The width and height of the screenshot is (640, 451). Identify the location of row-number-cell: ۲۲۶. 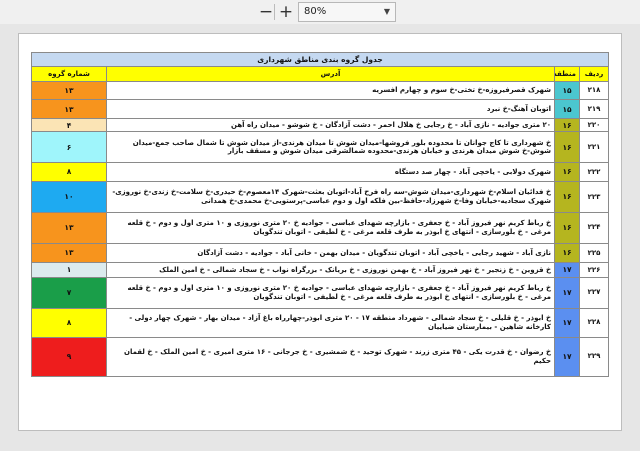
(594, 270).